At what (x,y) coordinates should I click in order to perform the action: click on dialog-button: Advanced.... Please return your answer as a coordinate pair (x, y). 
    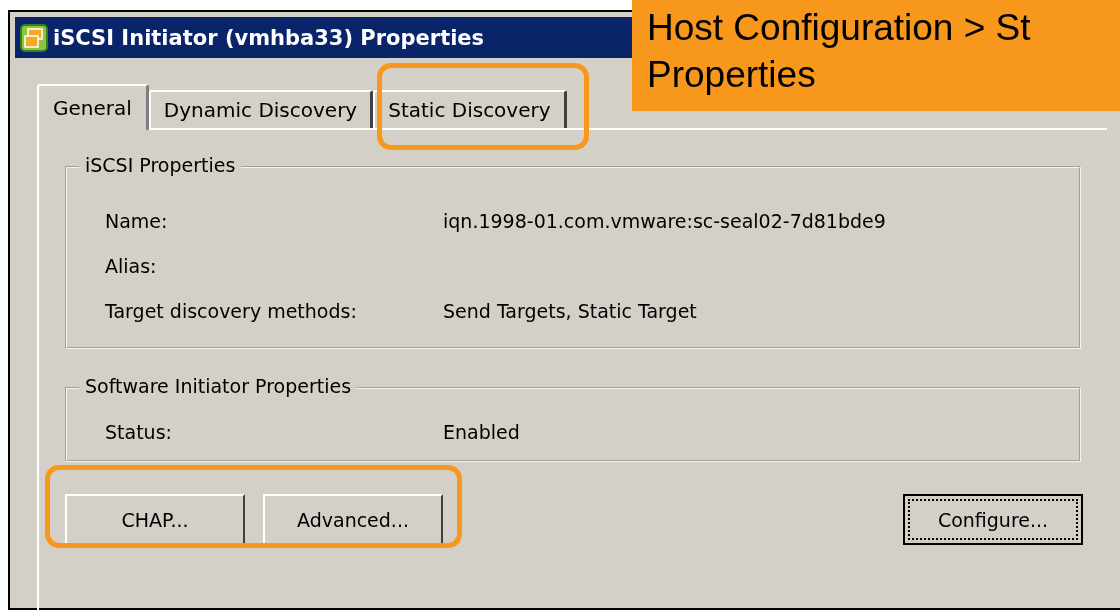
    Looking at the image, I should click on (353, 519).